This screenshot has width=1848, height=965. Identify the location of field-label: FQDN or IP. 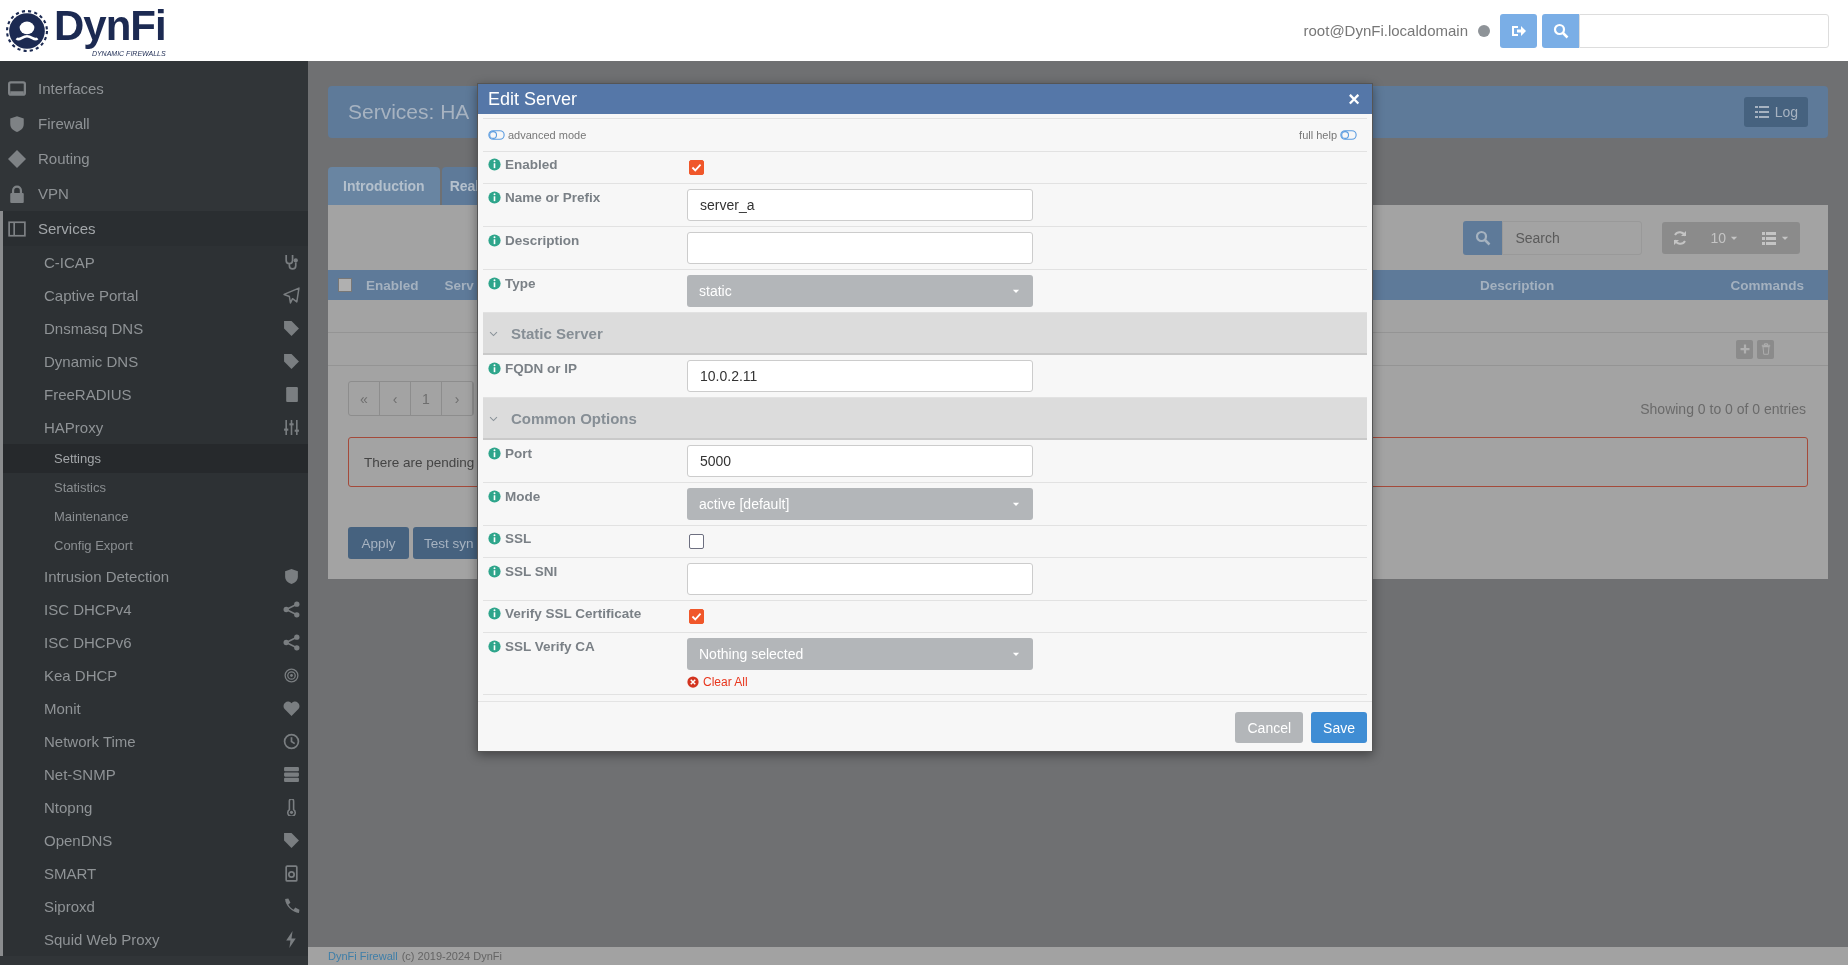
(541, 368).